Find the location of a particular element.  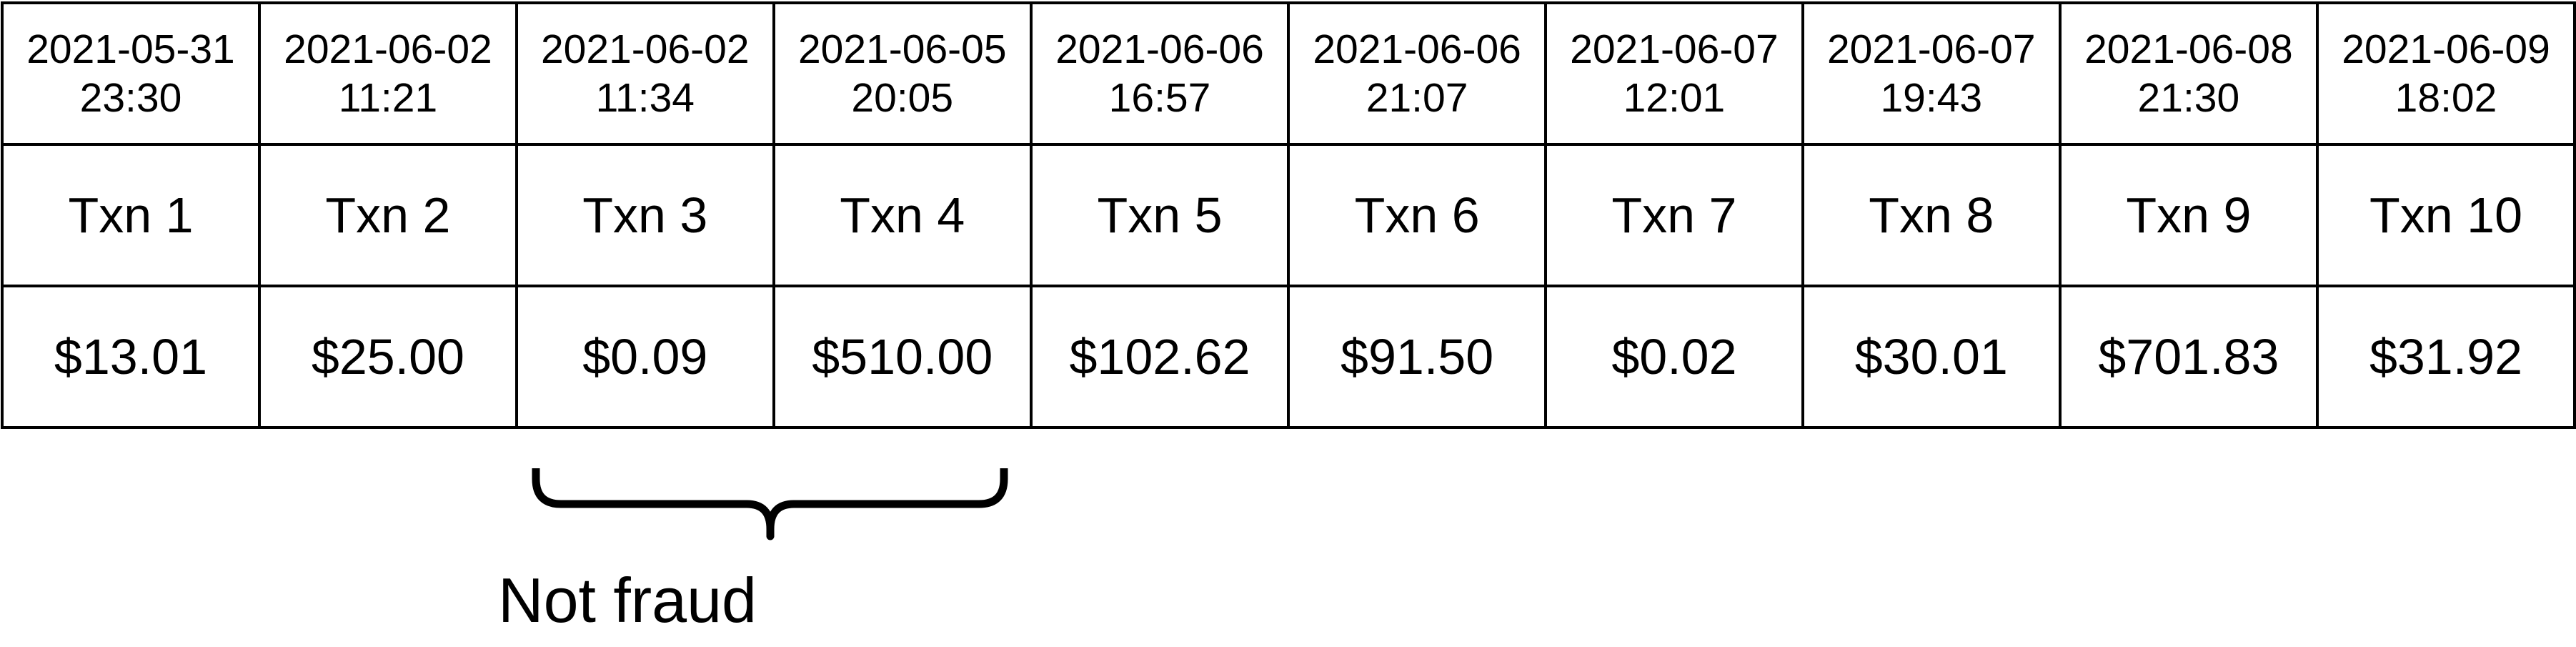

brace-path is located at coordinates (770, 504).